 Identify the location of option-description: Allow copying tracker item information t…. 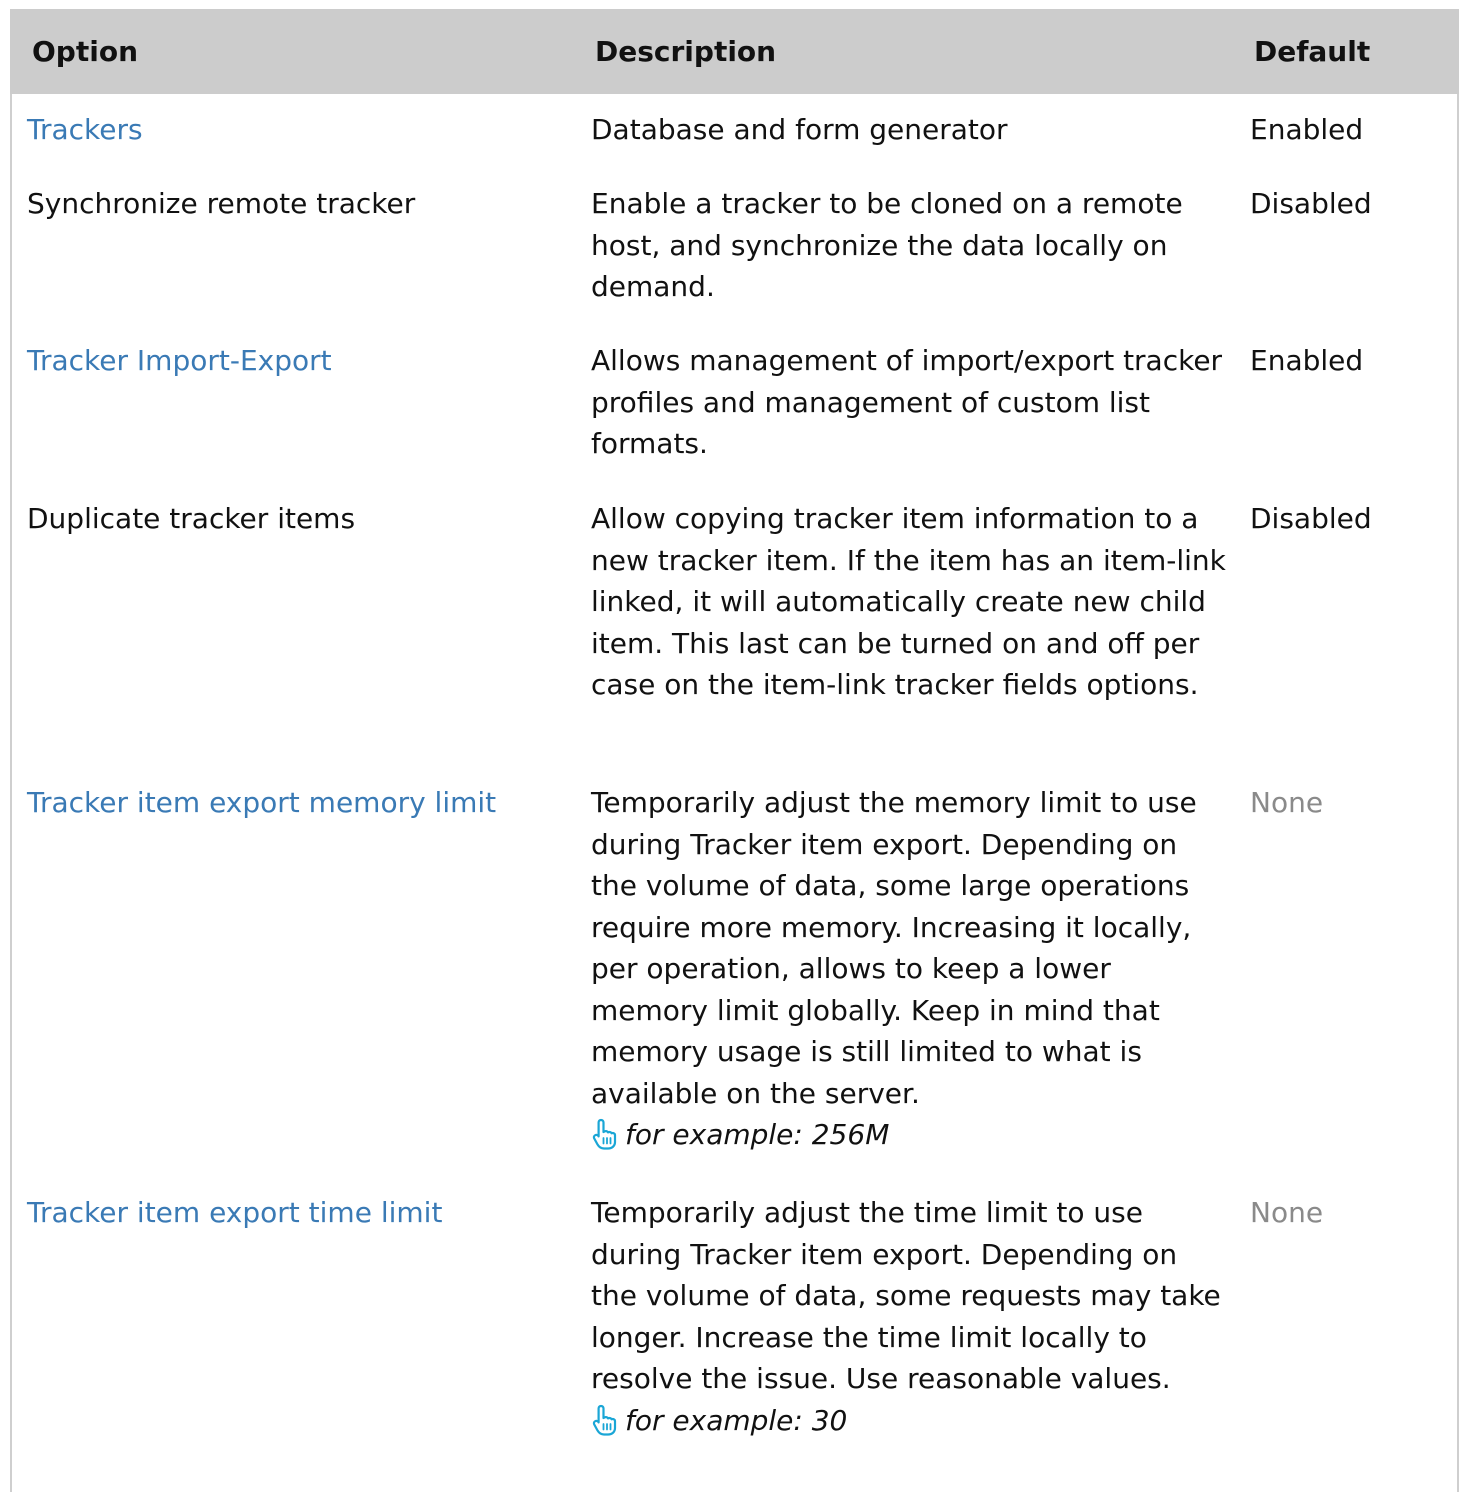
(908, 601).